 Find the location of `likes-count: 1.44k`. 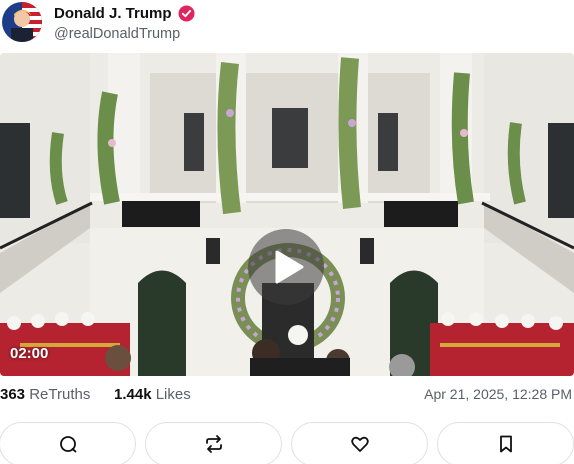

likes-count: 1.44k is located at coordinates (133, 394).